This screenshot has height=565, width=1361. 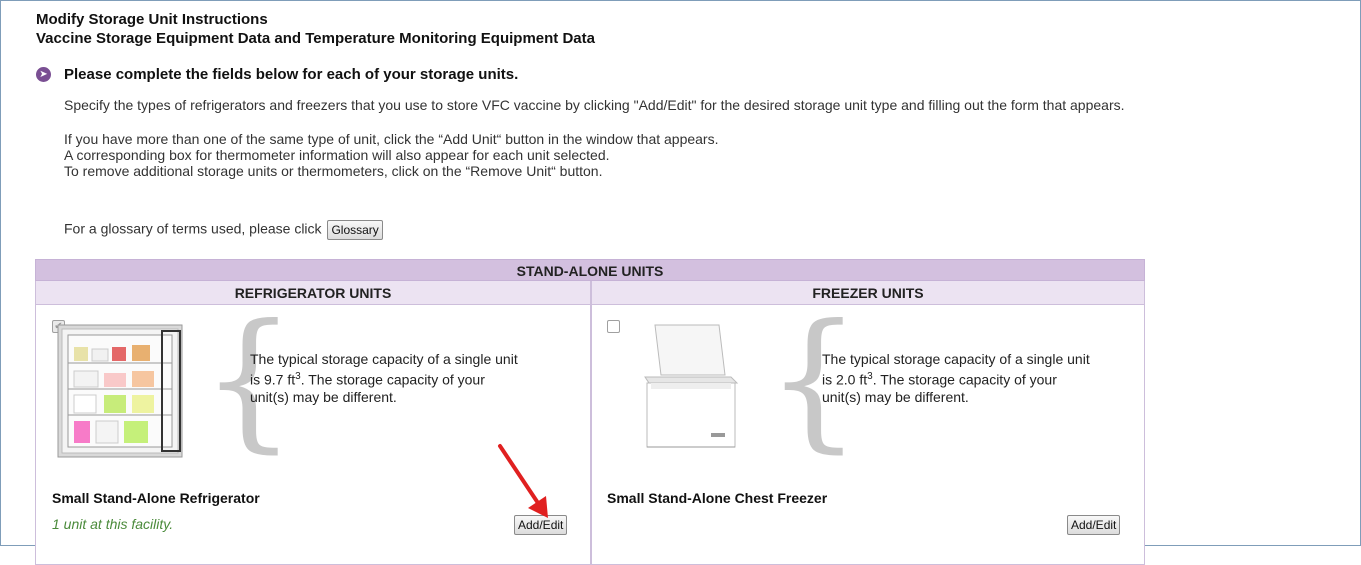 I want to click on freezer-units-header: FREEZER UNITS, so click(x=868, y=293).